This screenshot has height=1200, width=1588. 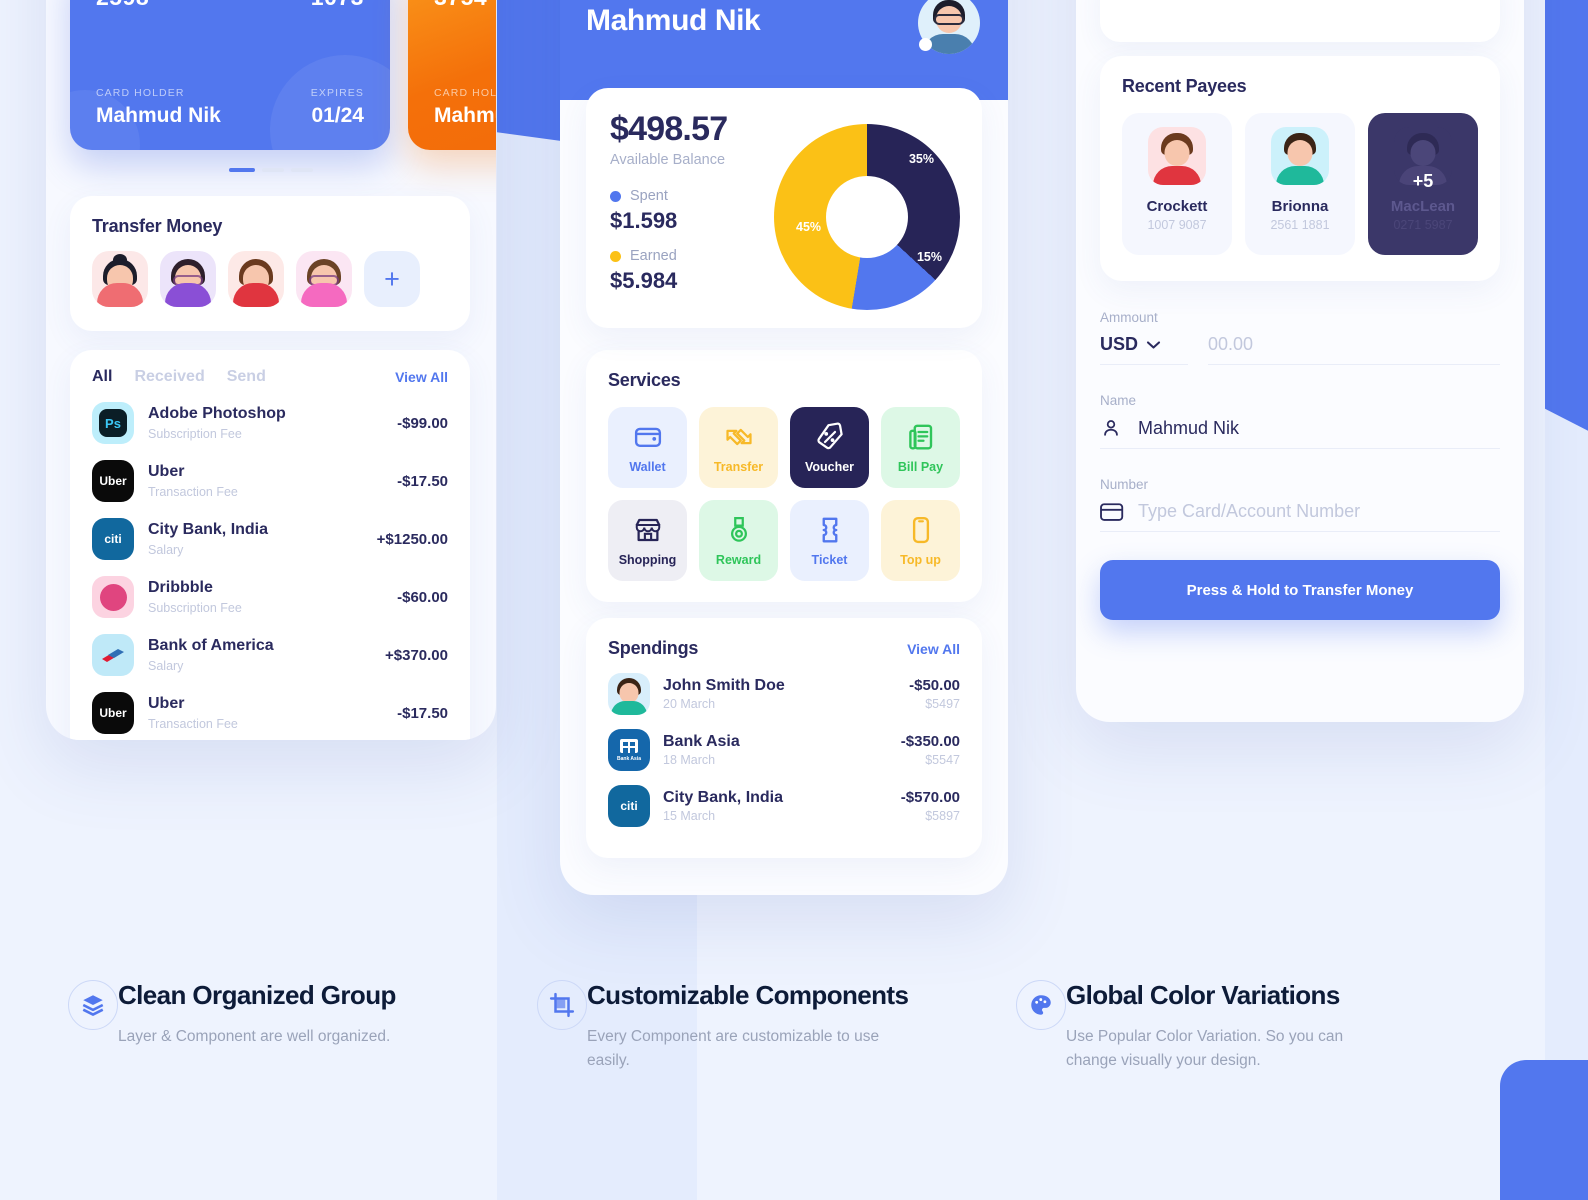 I want to click on crop-icon, so click(x=562, y=1005).